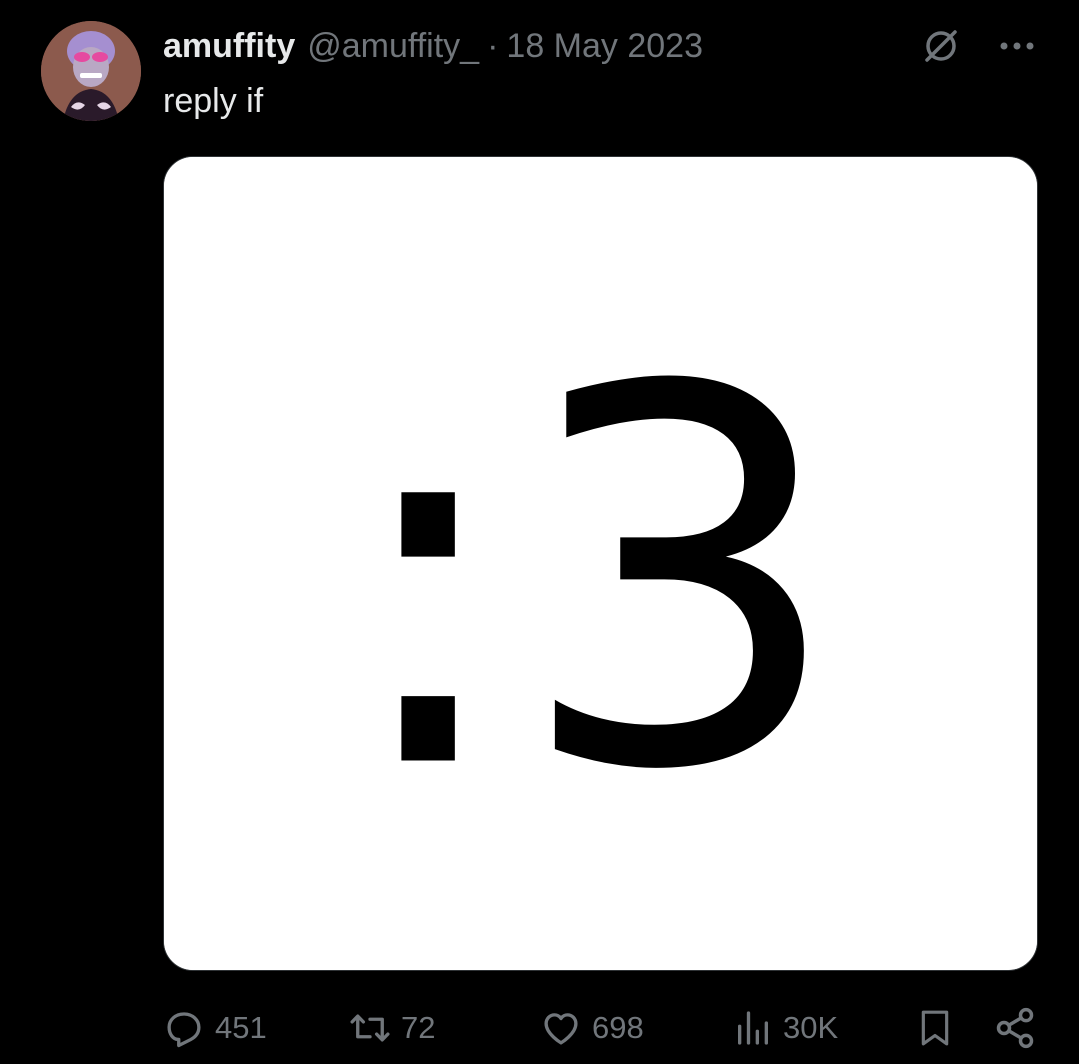 This screenshot has height=1064, width=1079. Describe the element at coordinates (370, 1028) in the screenshot. I see `retweet-icon` at that location.